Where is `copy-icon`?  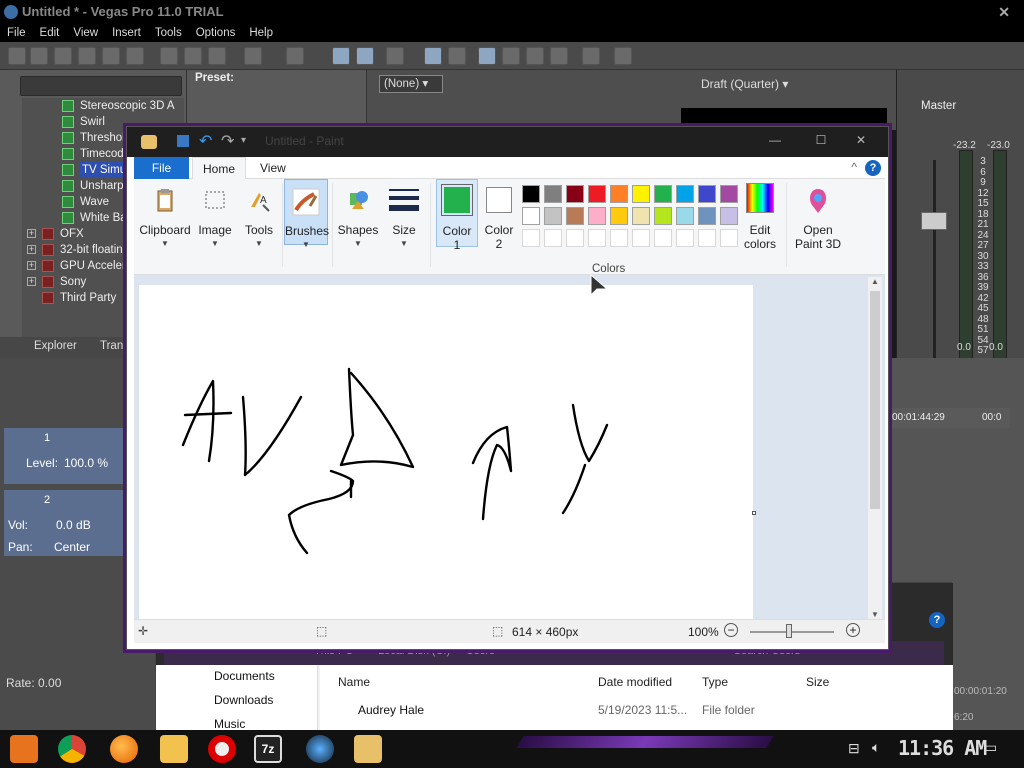 copy-icon is located at coordinates (193, 56).